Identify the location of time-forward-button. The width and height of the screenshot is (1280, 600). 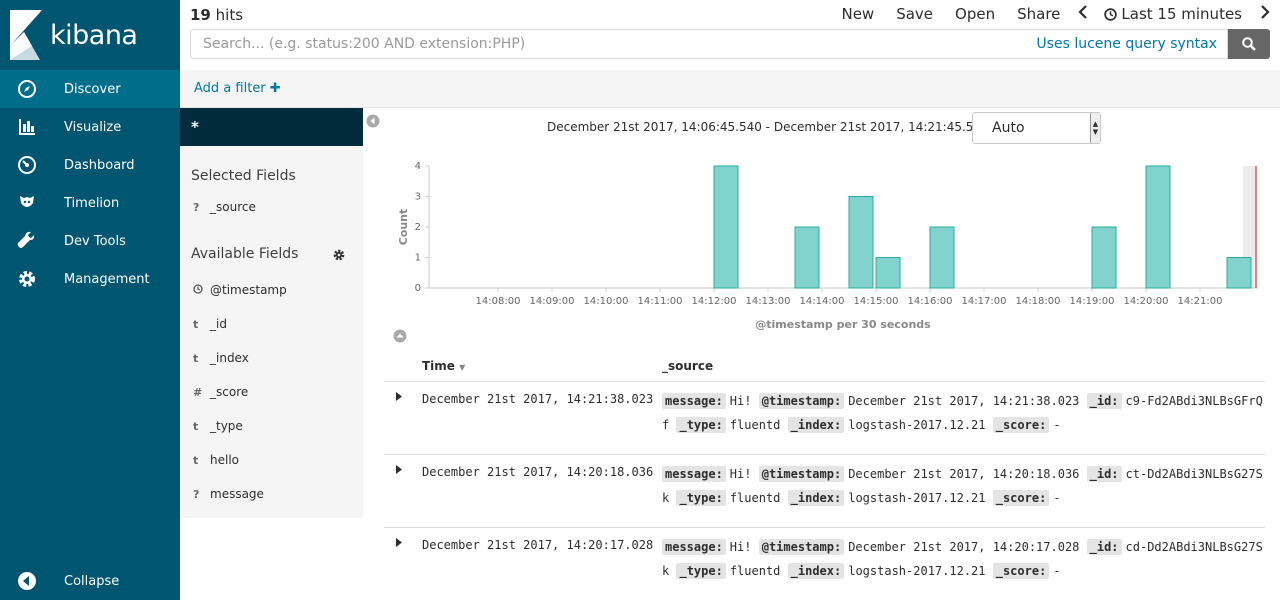
(1265, 14).